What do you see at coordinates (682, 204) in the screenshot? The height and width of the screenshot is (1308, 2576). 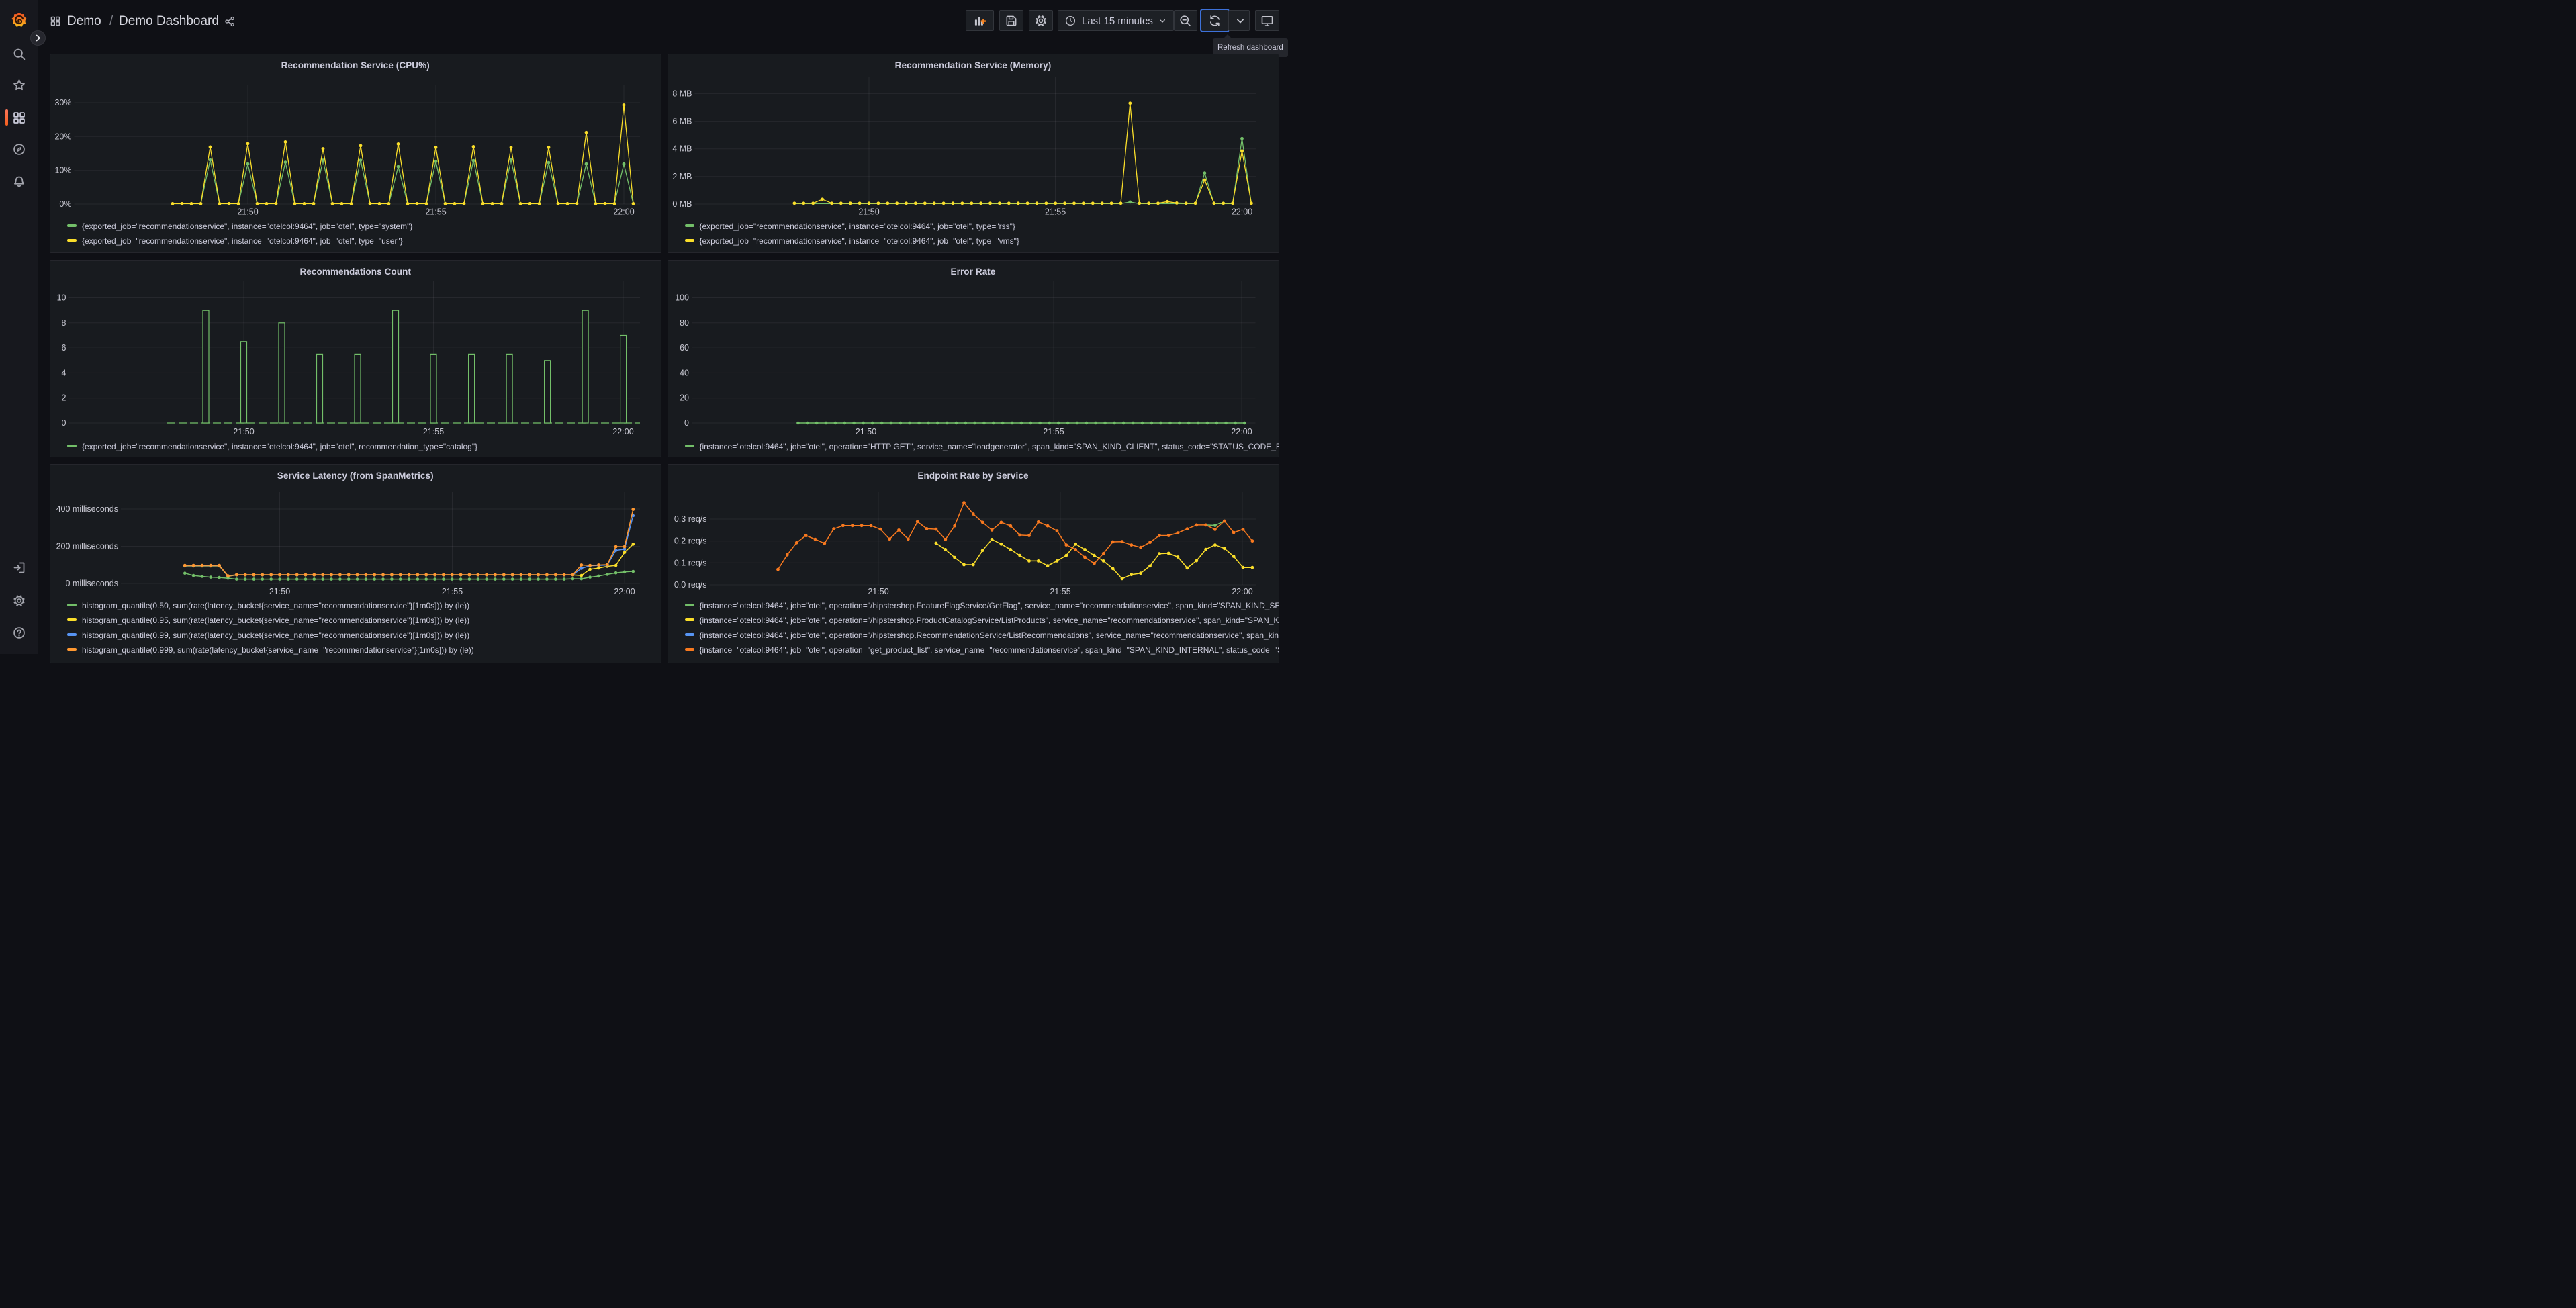 I see `svg-text: 0 MB` at bounding box center [682, 204].